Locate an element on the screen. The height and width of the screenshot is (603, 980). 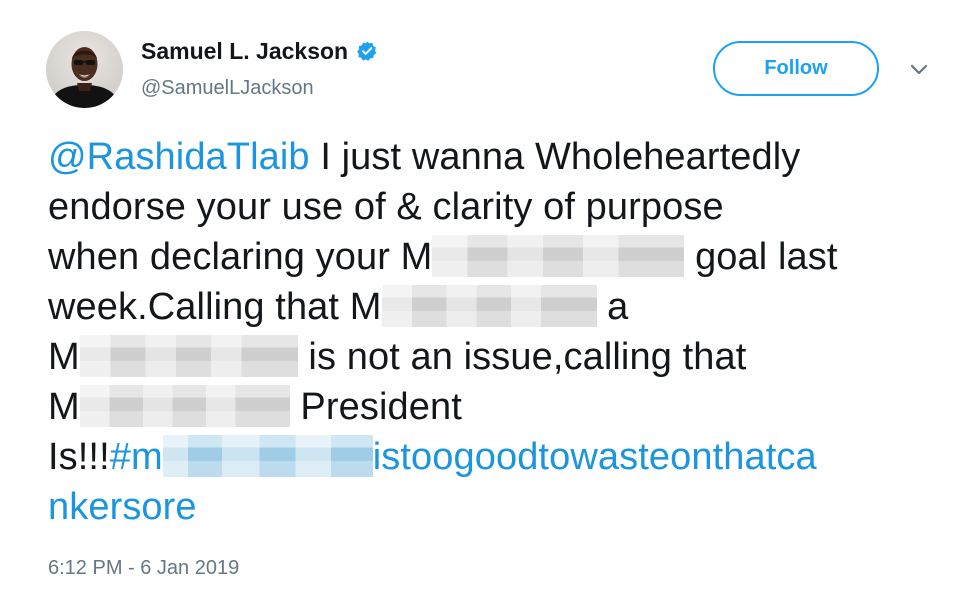
tweet-text-fragment: a is located at coordinates (612, 307).